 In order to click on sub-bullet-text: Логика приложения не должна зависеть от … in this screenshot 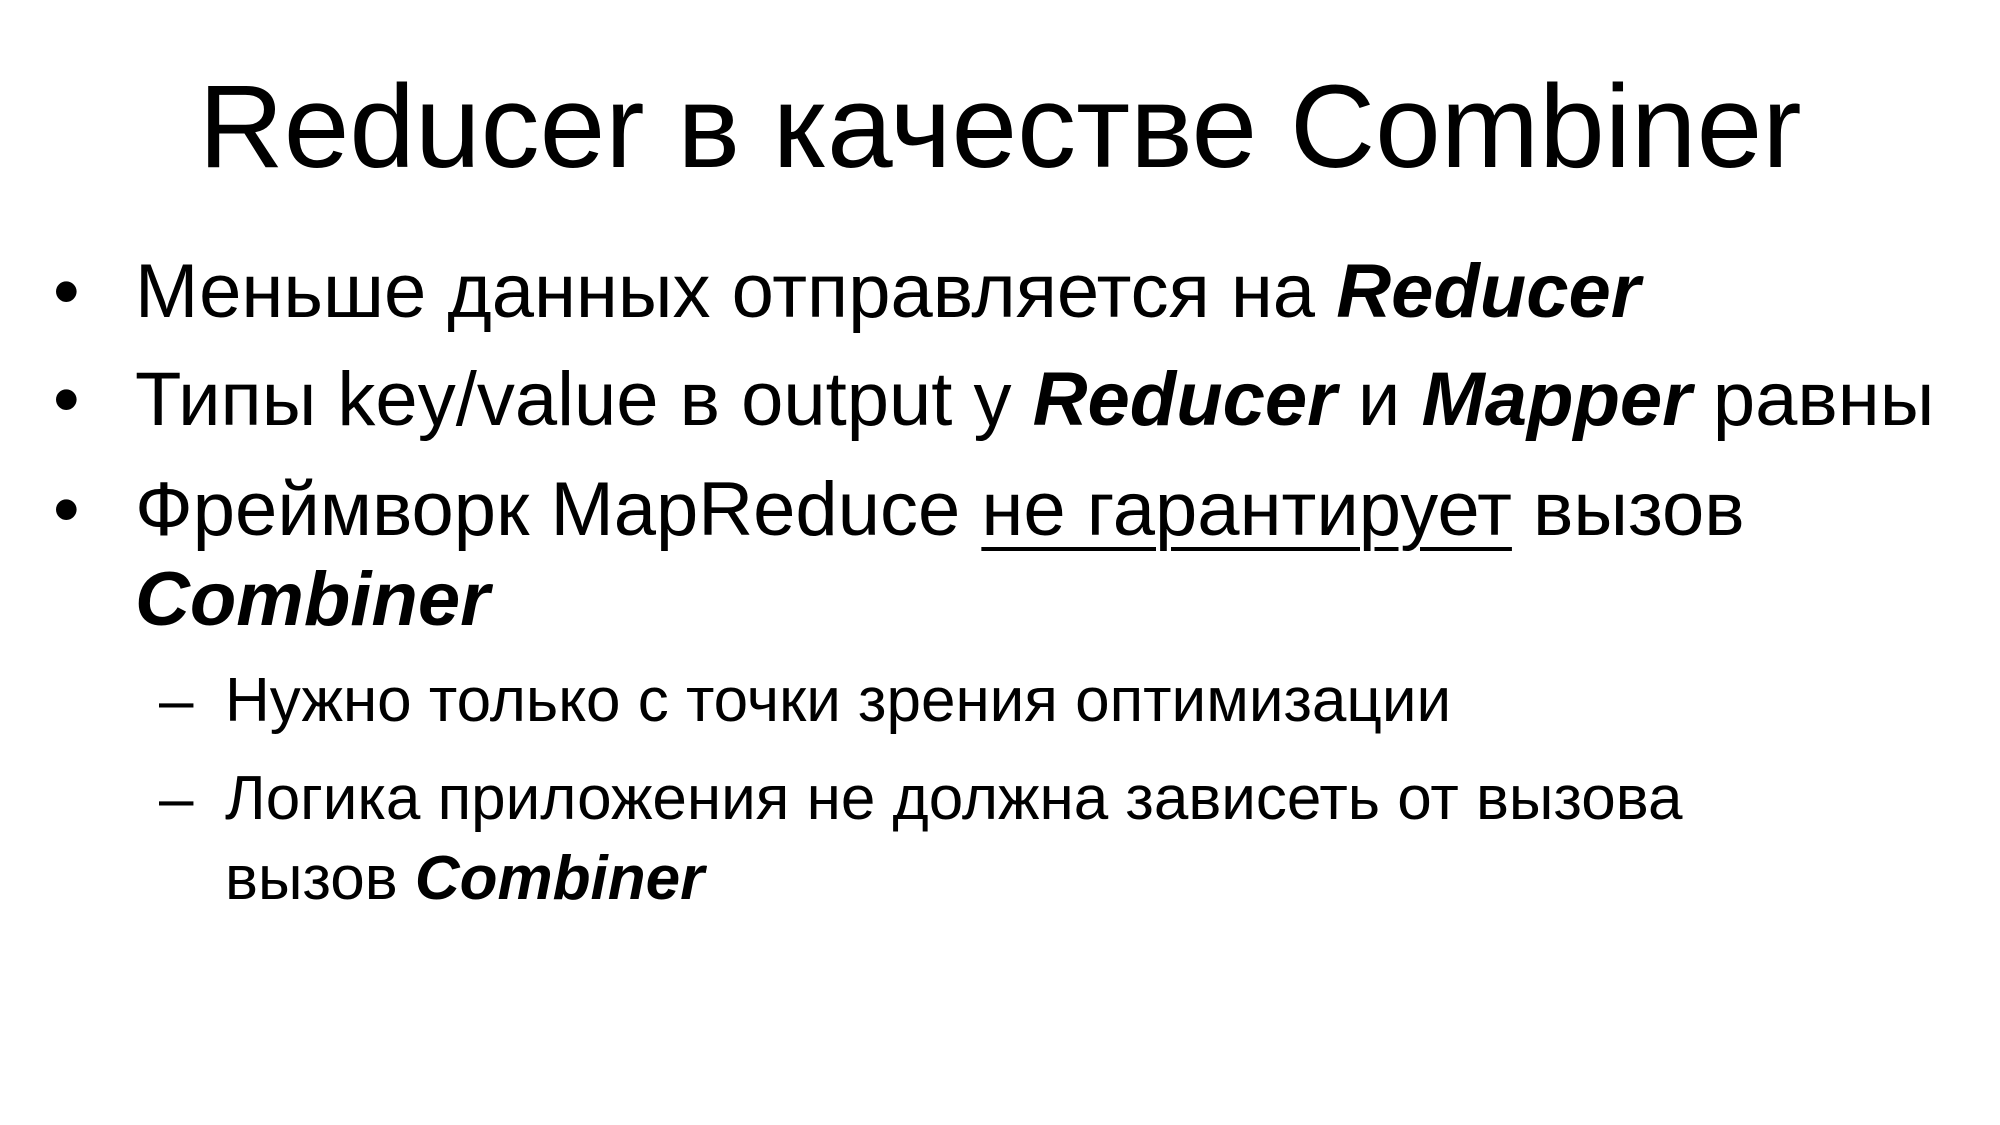, I will do `click(954, 798)`.